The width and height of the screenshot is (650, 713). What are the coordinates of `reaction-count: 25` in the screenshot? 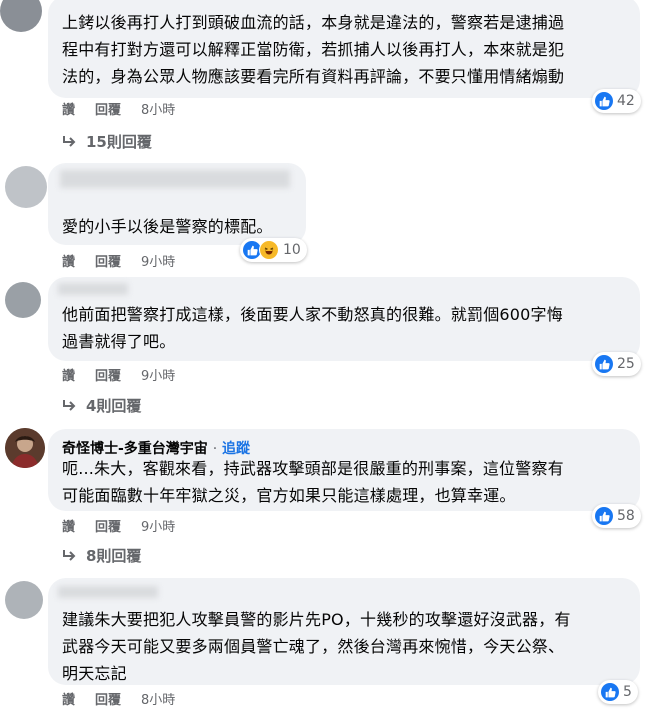 It's located at (626, 364).